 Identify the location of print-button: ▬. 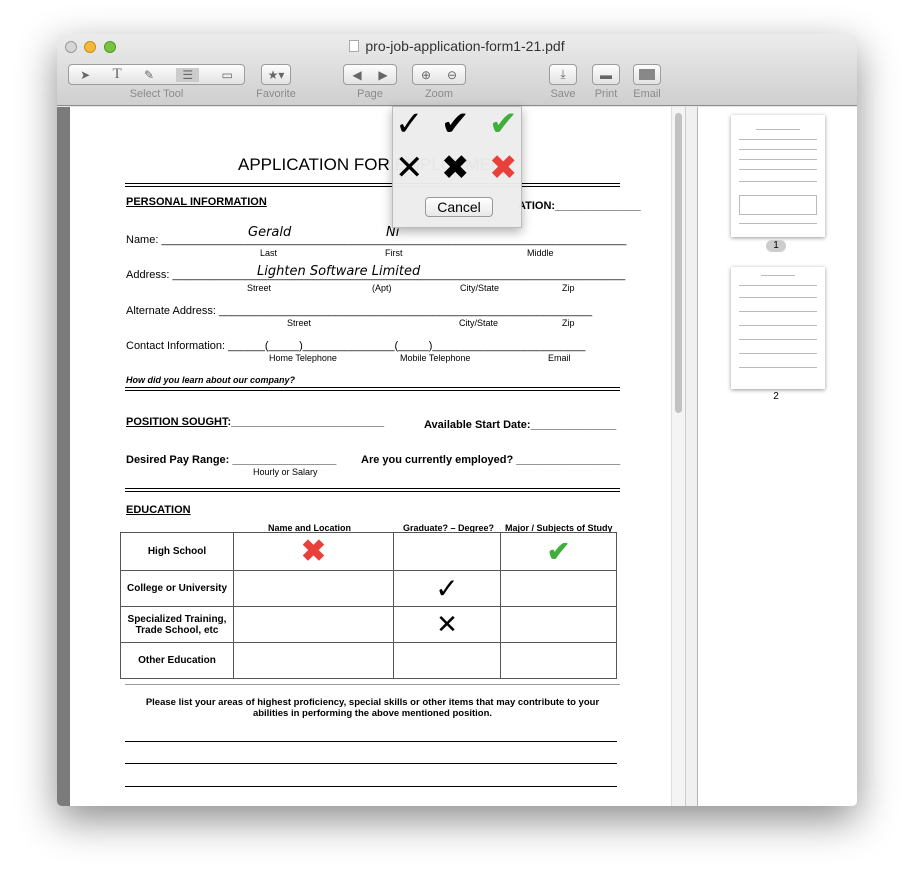
(606, 74).